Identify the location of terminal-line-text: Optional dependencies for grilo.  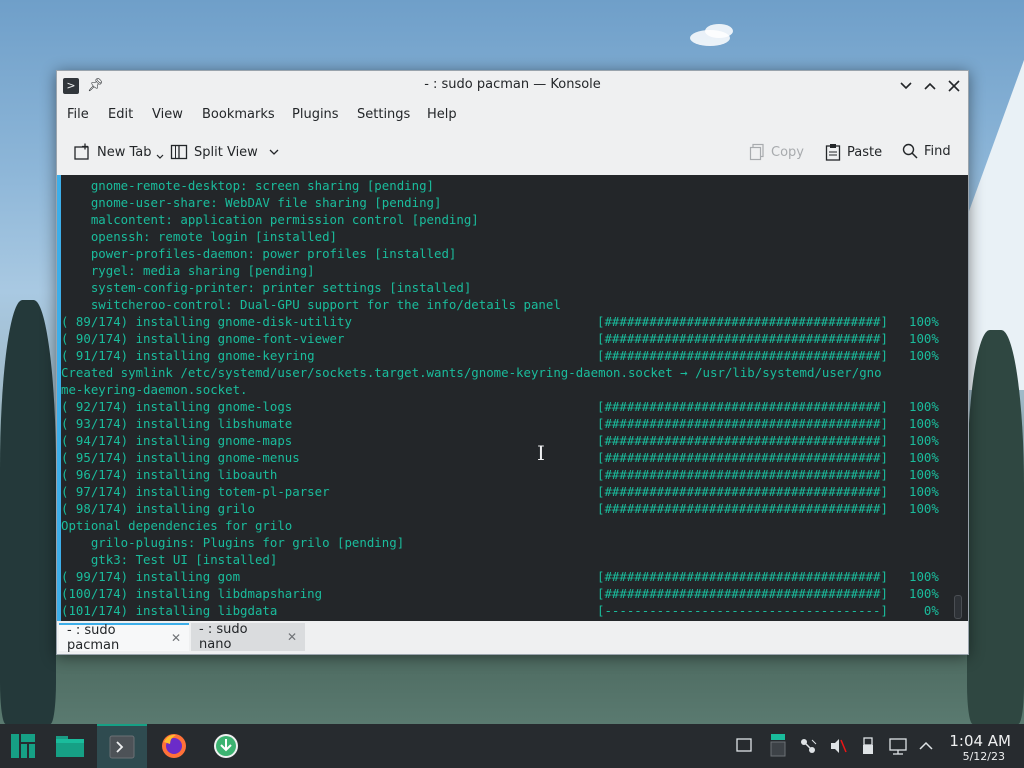
(177, 525).